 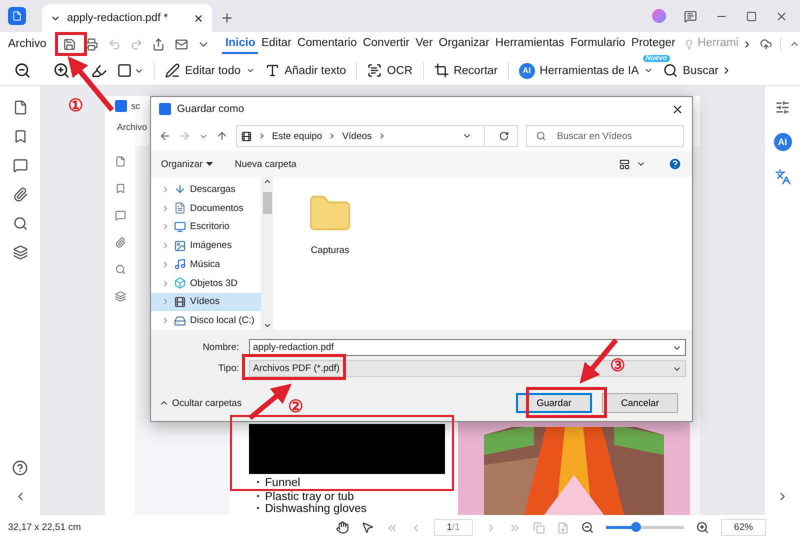 I want to click on toolbar-button: OCR, so click(x=390, y=70).